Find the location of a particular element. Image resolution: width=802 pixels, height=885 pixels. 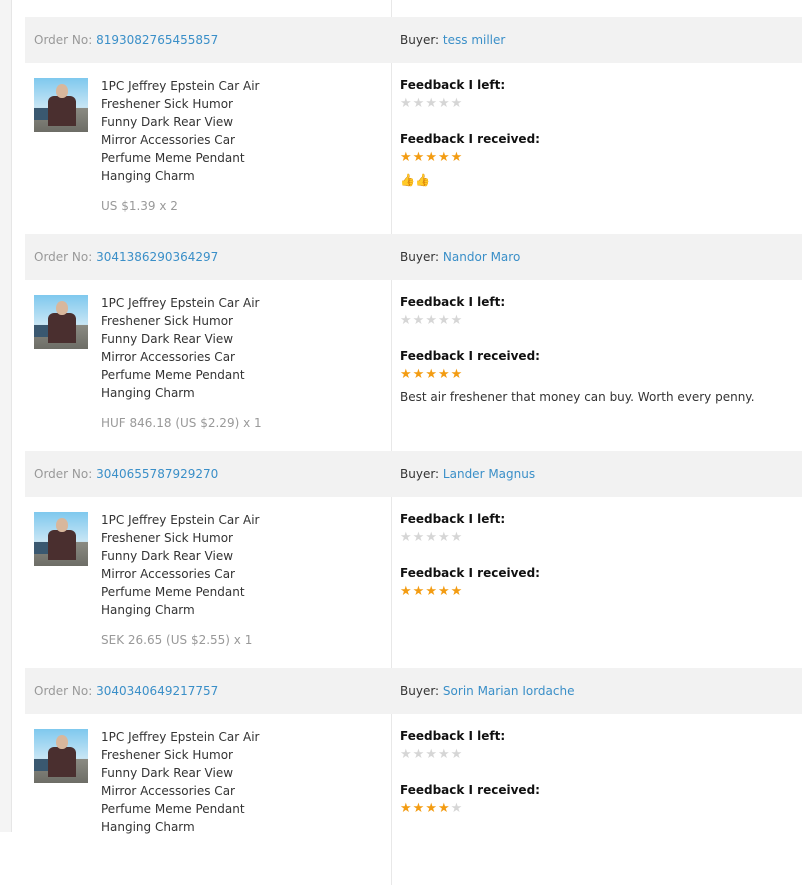

buyer: Buyer: tess miller is located at coordinates (452, 40).